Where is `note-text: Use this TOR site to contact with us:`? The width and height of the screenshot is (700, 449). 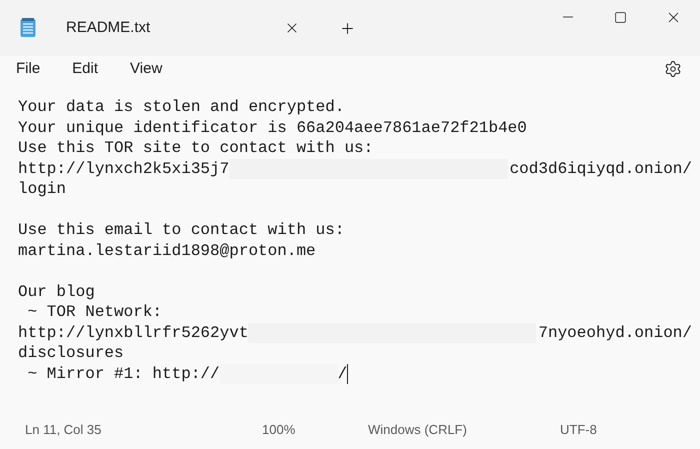 note-text: Use this TOR site to contact with us: is located at coordinates (196, 148).